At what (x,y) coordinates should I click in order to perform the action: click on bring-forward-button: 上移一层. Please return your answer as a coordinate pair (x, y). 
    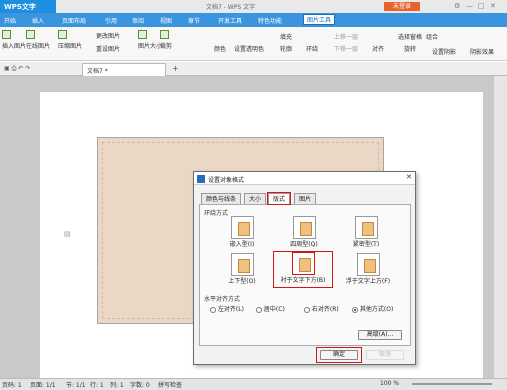
    Looking at the image, I should click on (346, 36).